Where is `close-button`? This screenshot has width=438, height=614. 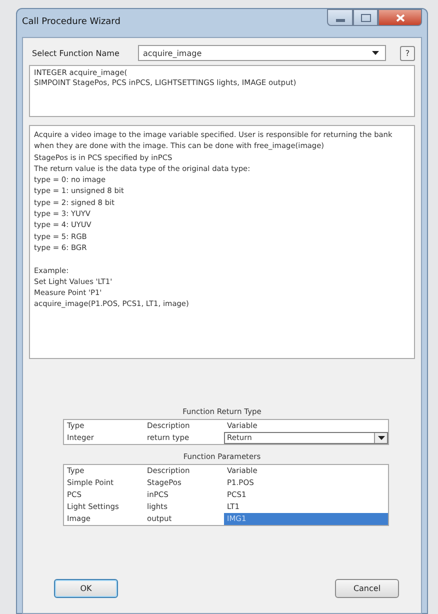 close-button is located at coordinates (400, 17).